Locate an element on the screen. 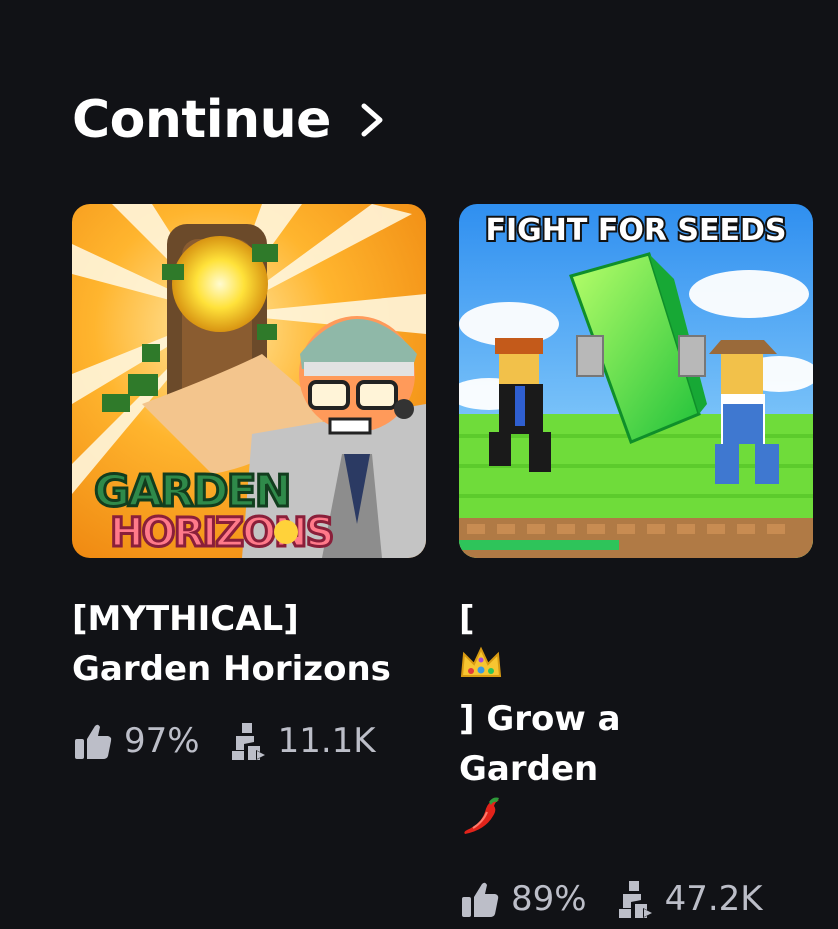  game-title-line-2: Garden is located at coordinates (636, 798).